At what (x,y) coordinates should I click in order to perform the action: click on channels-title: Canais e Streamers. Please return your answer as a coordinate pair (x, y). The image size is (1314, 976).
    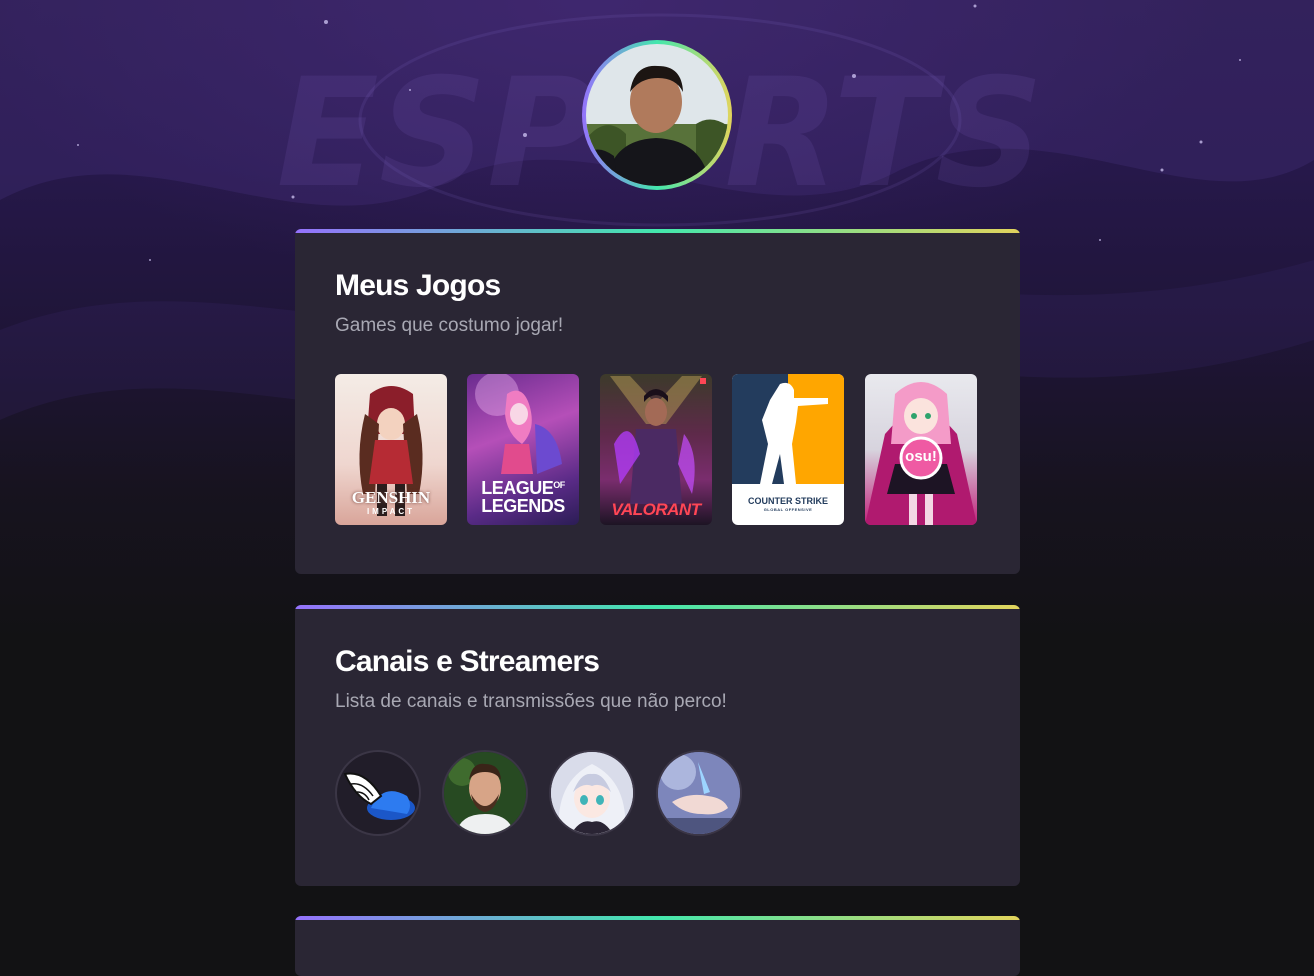
    Looking at the image, I should click on (467, 661).